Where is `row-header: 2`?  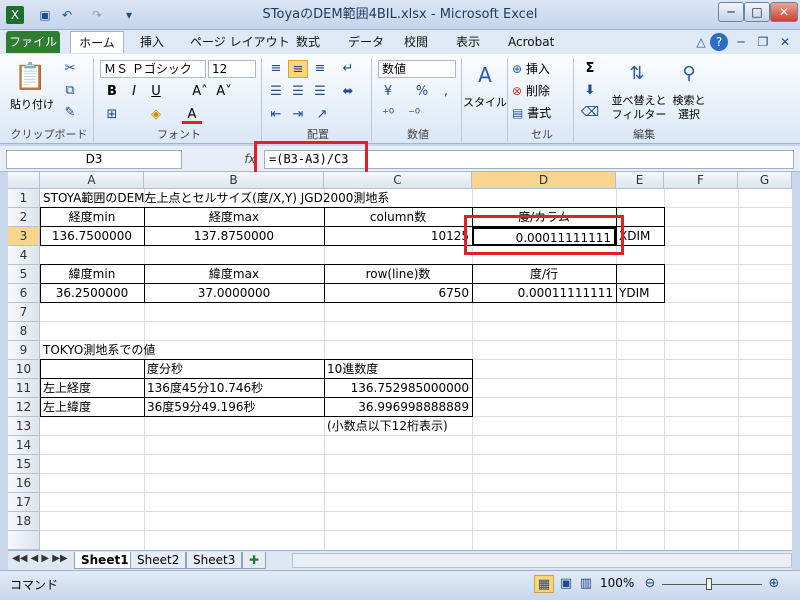
row-header: 2 is located at coordinates (24, 217).